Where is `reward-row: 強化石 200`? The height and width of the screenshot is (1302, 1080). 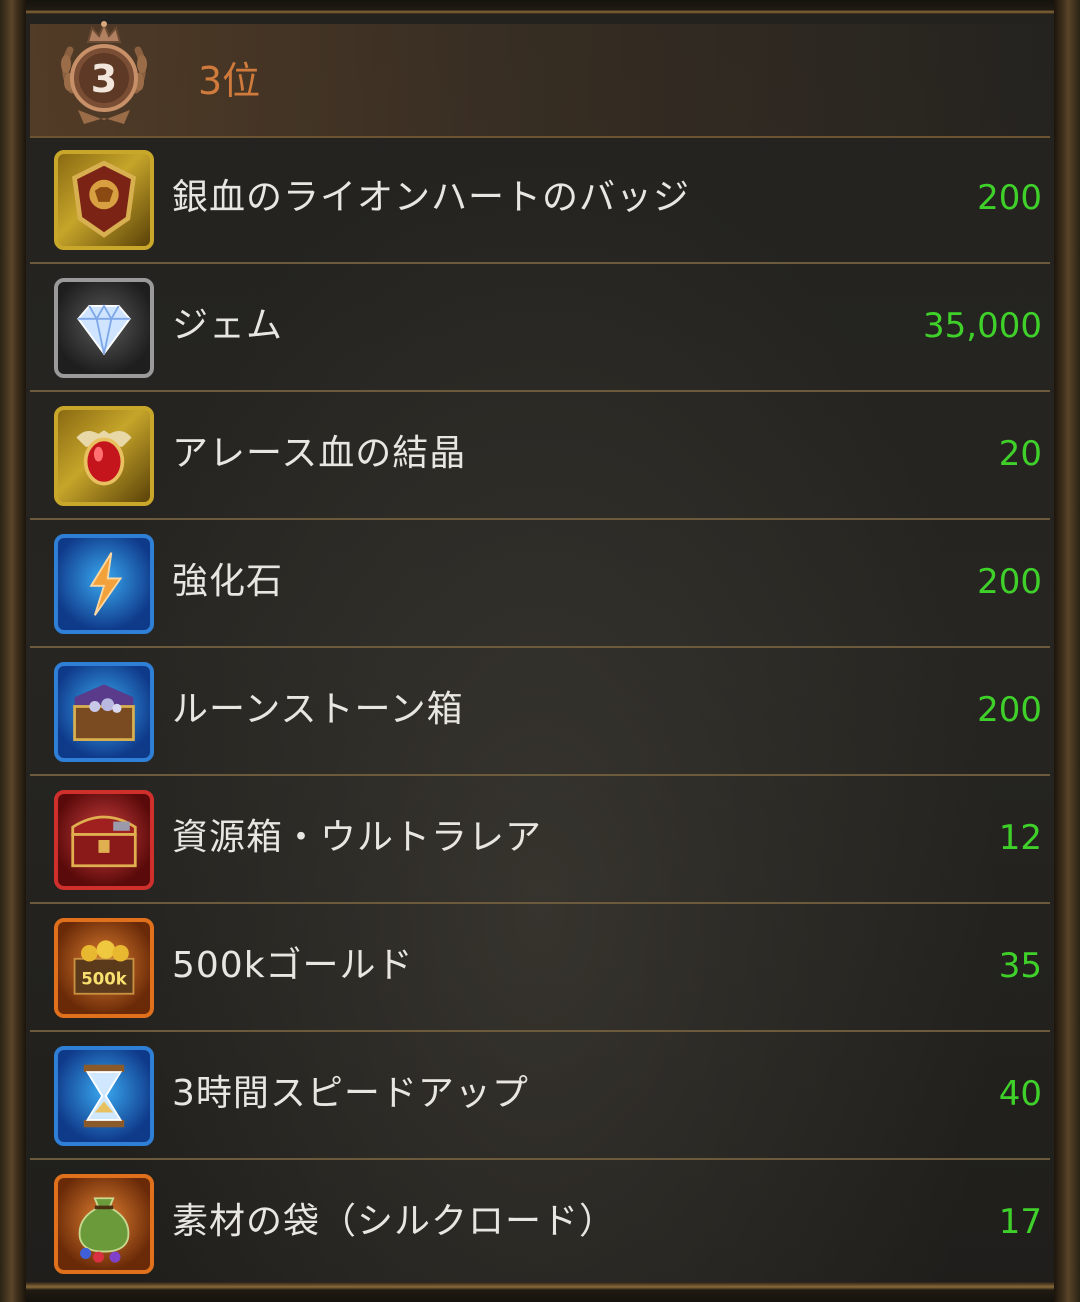
reward-row: 強化石 200 is located at coordinates (540, 584).